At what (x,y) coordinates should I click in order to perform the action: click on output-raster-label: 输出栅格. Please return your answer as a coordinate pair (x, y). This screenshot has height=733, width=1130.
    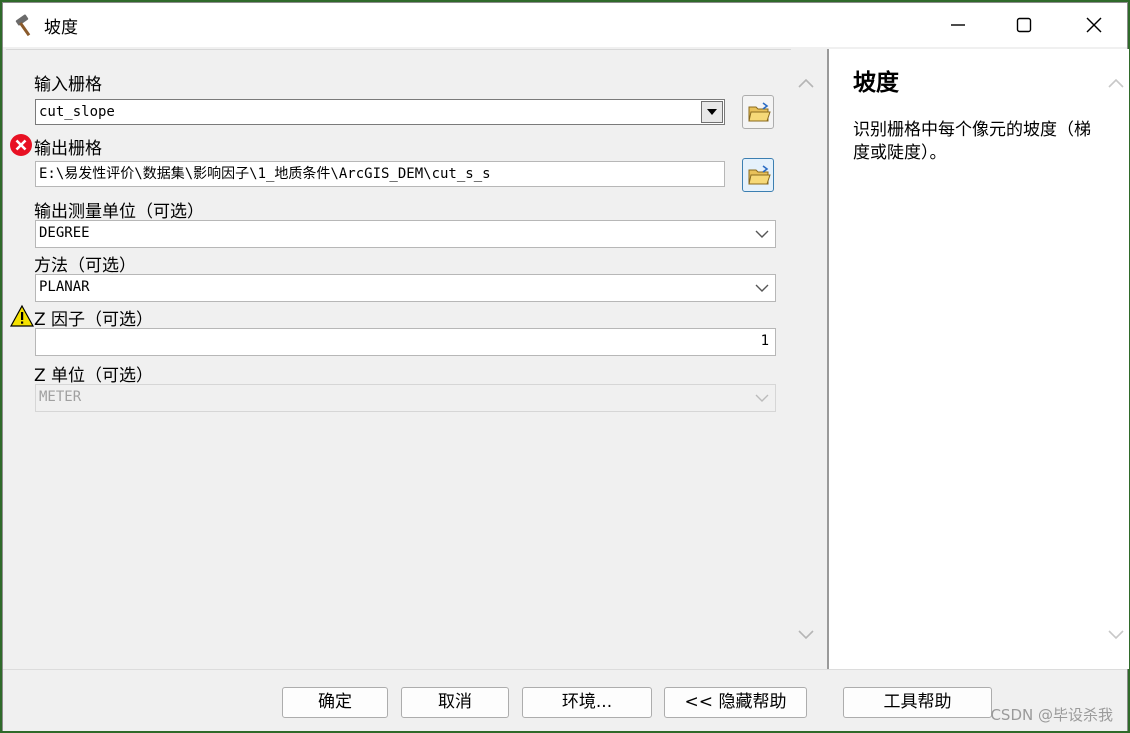
    Looking at the image, I should click on (68, 149).